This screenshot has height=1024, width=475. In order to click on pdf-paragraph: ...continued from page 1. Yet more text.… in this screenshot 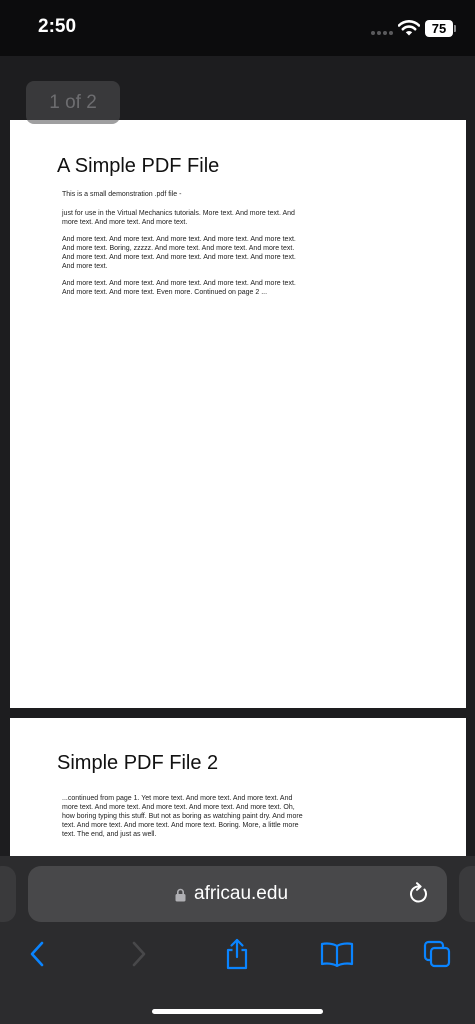, I will do `click(182, 816)`.